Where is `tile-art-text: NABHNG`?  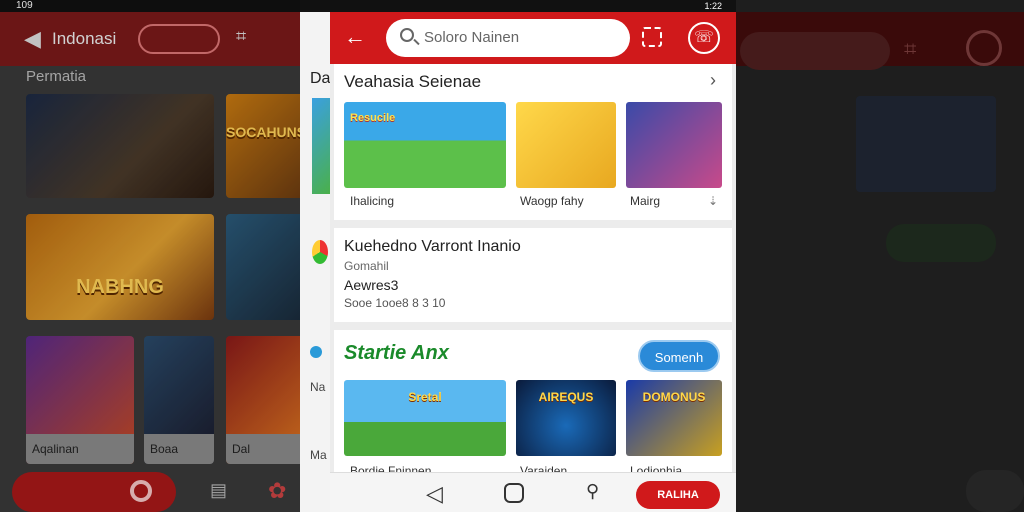
tile-art-text: NABHNG is located at coordinates (120, 287).